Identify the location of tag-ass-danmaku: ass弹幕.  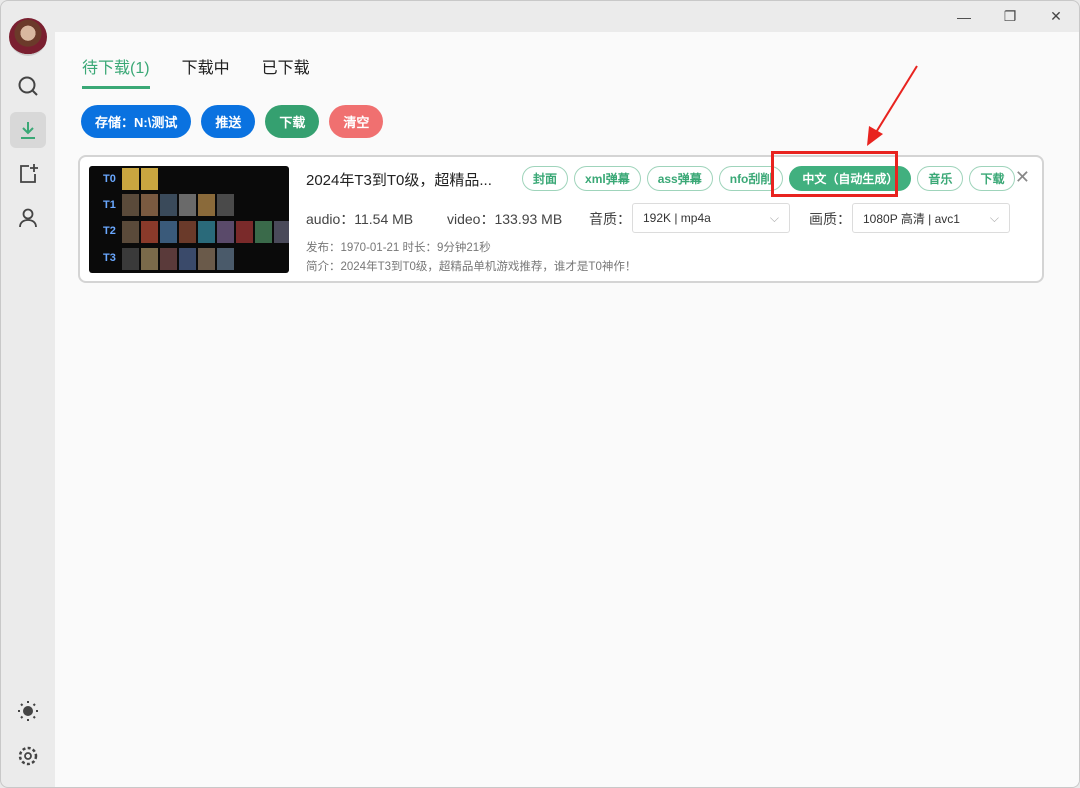
(679, 178).